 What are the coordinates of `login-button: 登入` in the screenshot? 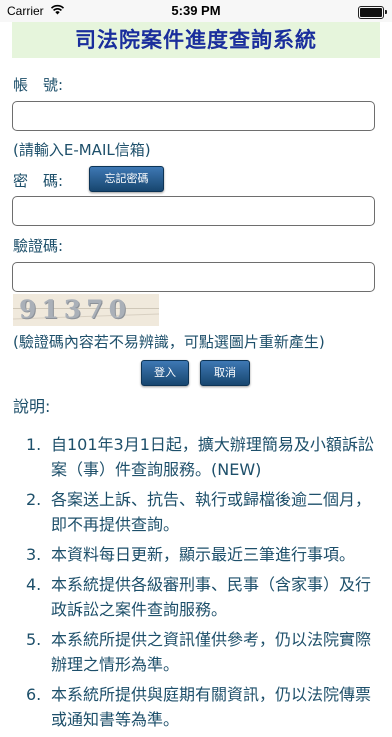 It's located at (165, 373).